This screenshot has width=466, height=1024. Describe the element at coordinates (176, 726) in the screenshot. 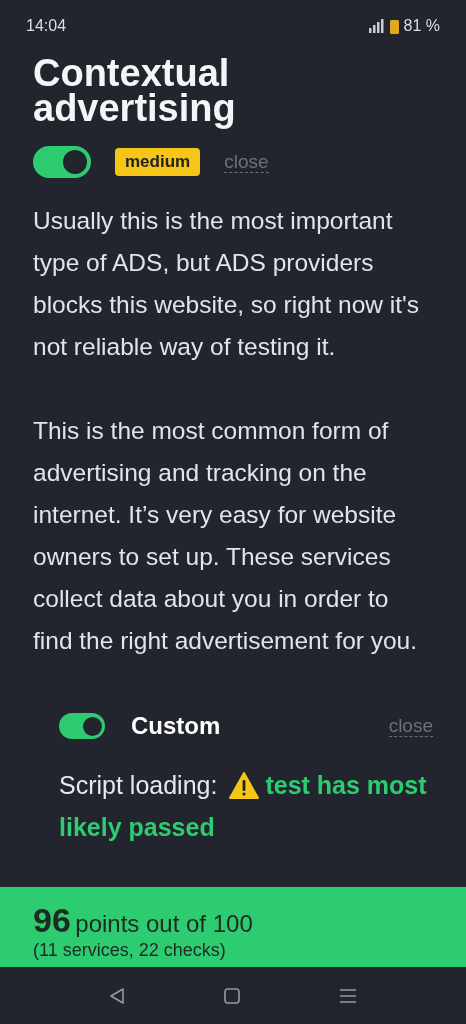

I see `service-name: Custom` at that location.